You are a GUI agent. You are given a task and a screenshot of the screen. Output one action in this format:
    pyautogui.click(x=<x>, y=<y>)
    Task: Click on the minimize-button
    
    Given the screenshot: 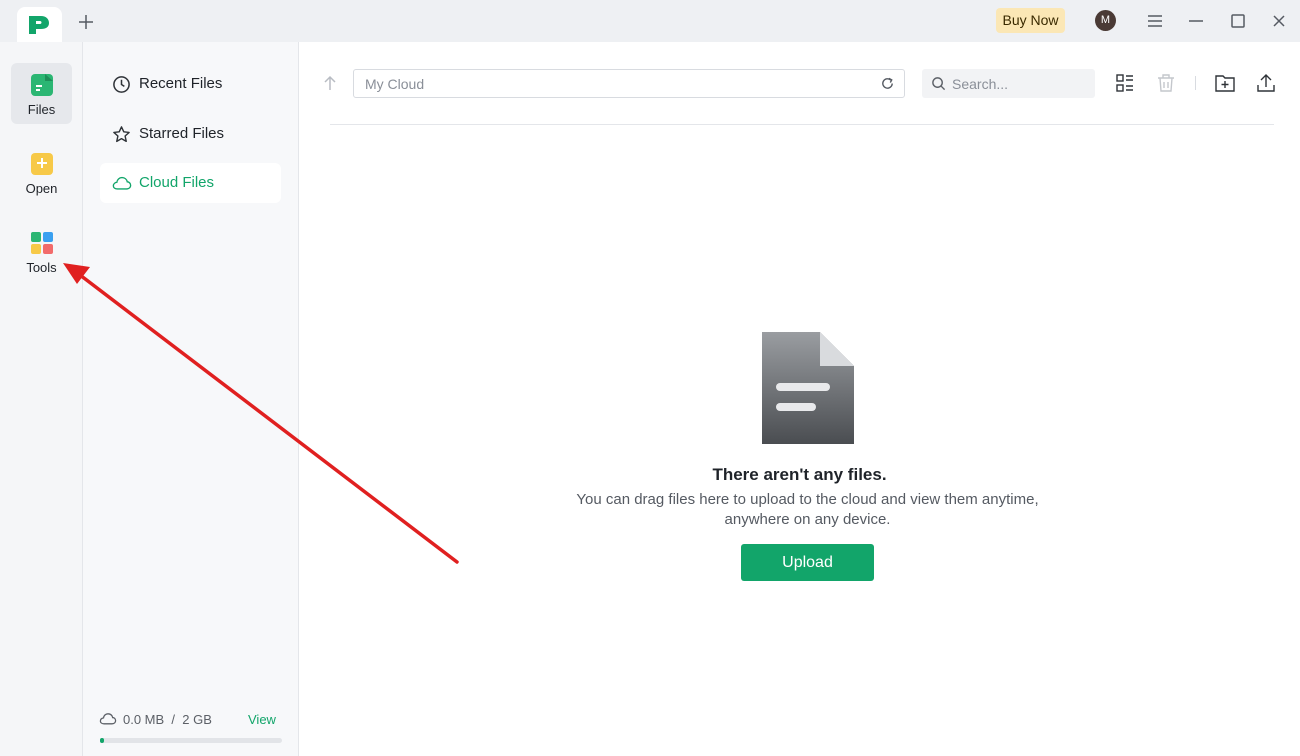 What is the action you would take?
    pyautogui.click(x=1196, y=21)
    